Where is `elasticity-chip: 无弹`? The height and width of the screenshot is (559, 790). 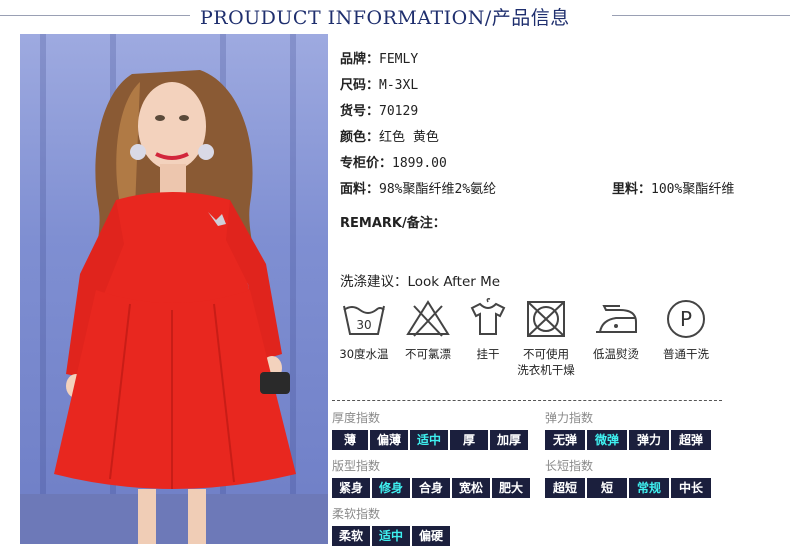
elasticity-chip: 无弹 is located at coordinates (565, 440).